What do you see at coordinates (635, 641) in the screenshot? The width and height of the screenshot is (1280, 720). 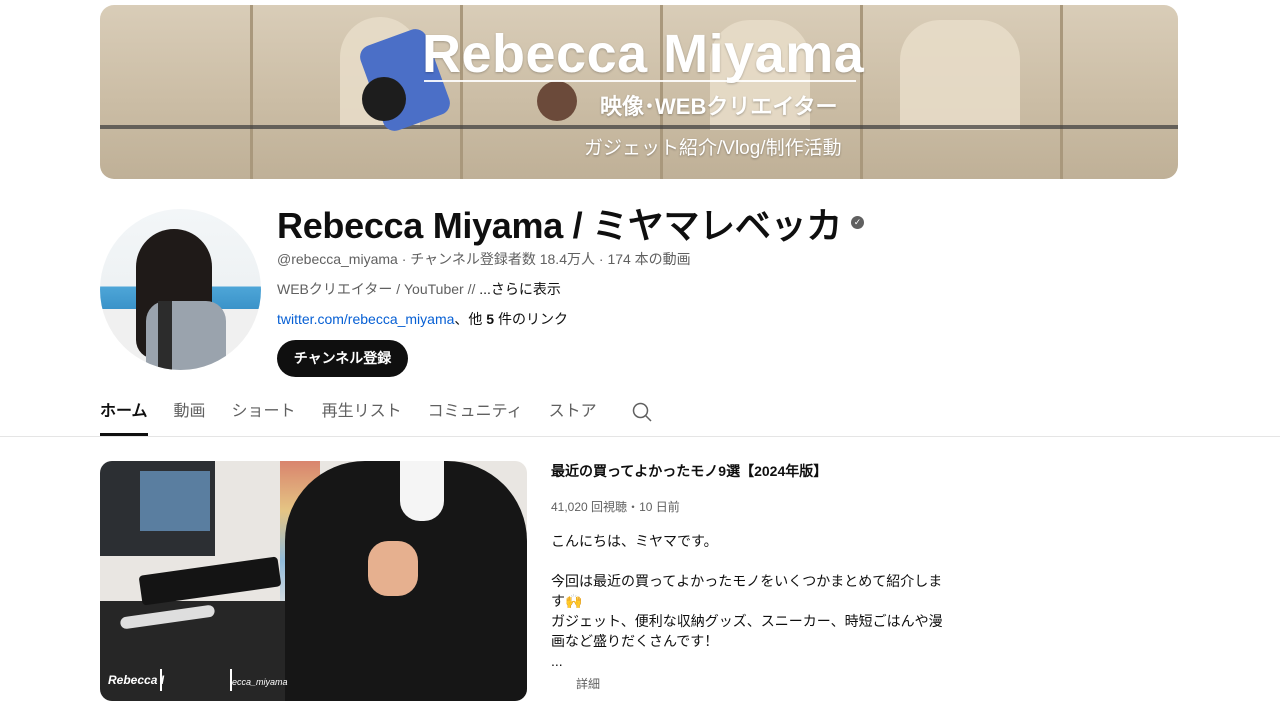 I see `description-line: 画など盛りだくさんです！` at bounding box center [635, 641].